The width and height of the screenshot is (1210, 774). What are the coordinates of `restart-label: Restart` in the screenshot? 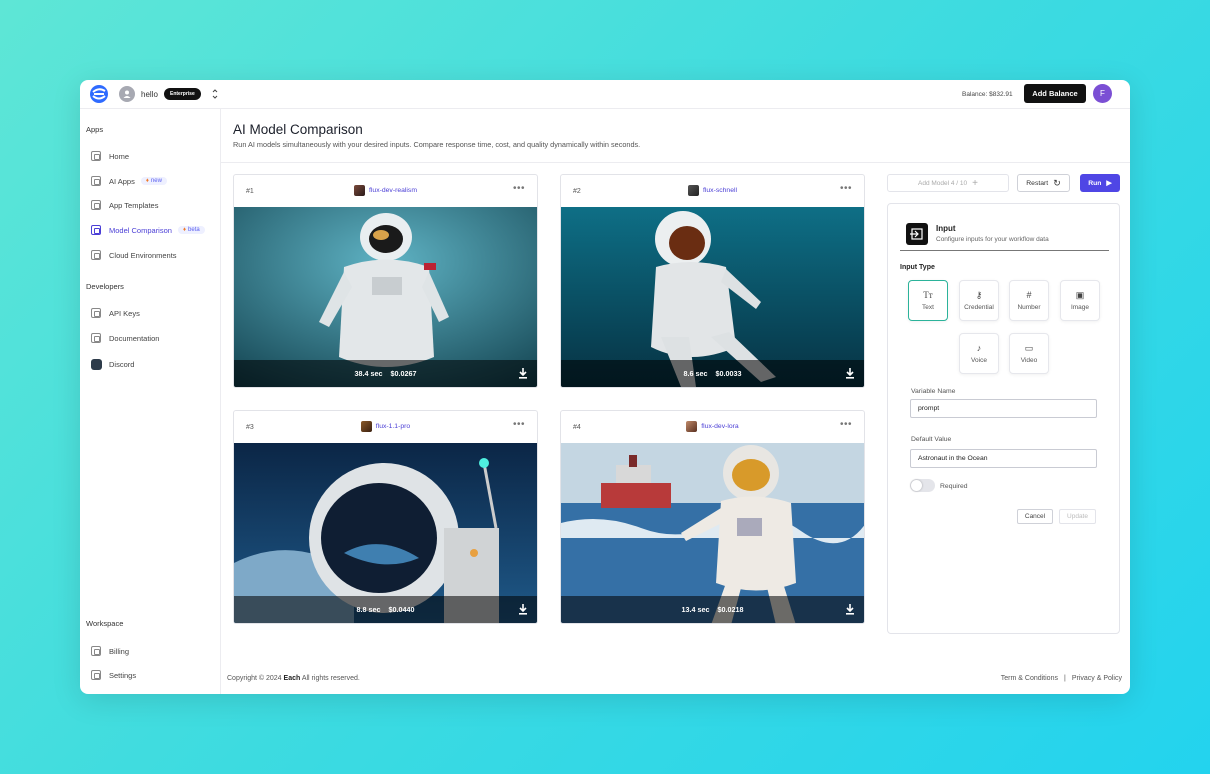 It's located at (1037, 183).